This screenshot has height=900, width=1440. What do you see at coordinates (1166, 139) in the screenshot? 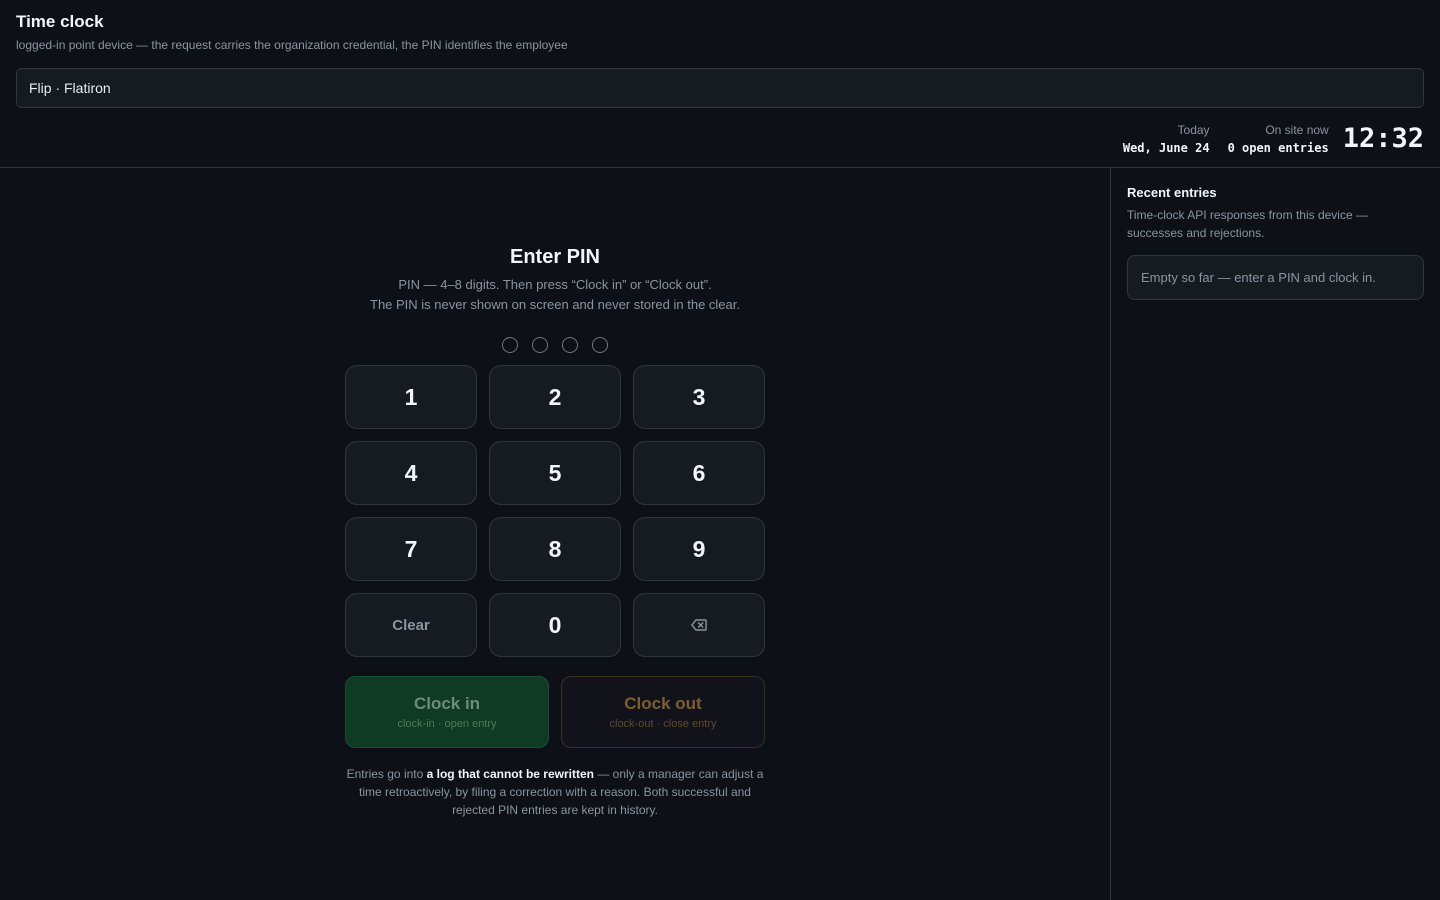
I see `stat-today: Today Wed, June 24` at bounding box center [1166, 139].